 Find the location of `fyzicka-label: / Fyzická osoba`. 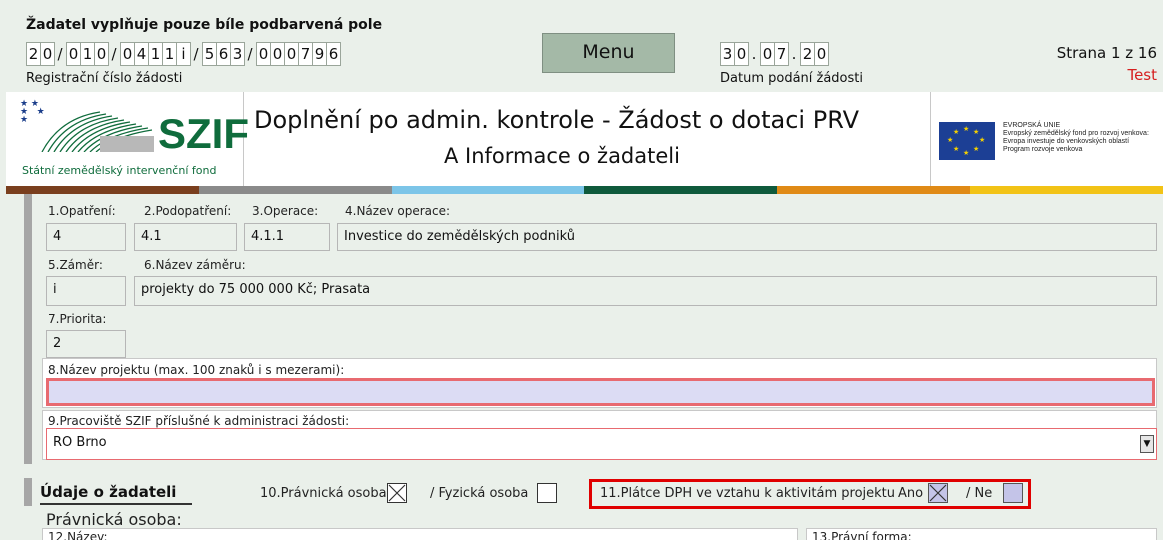

fyzicka-label: / Fyzická osoba is located at coordinates (479, 493).